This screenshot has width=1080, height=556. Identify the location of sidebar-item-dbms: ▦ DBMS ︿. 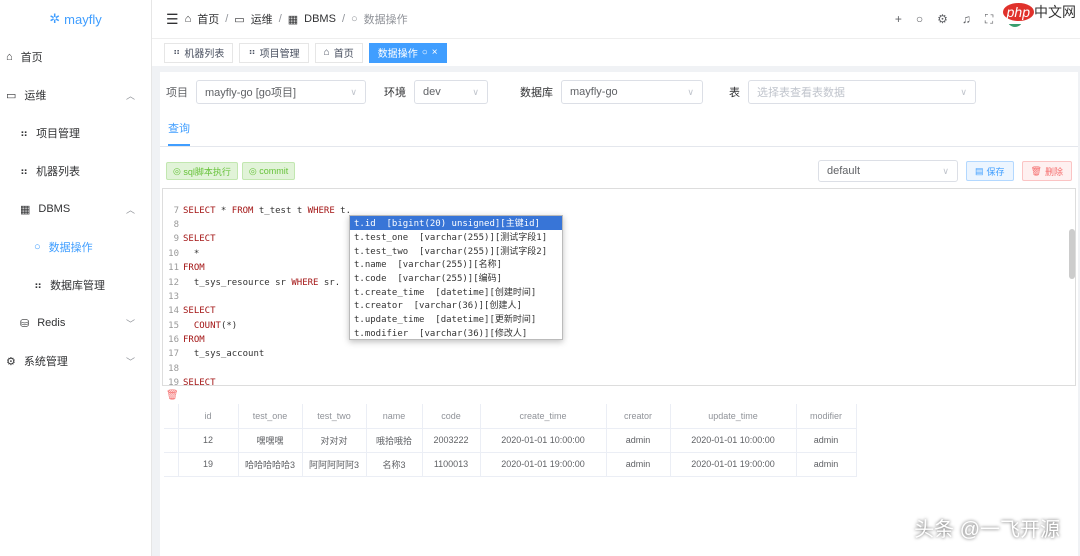
(75, 209).